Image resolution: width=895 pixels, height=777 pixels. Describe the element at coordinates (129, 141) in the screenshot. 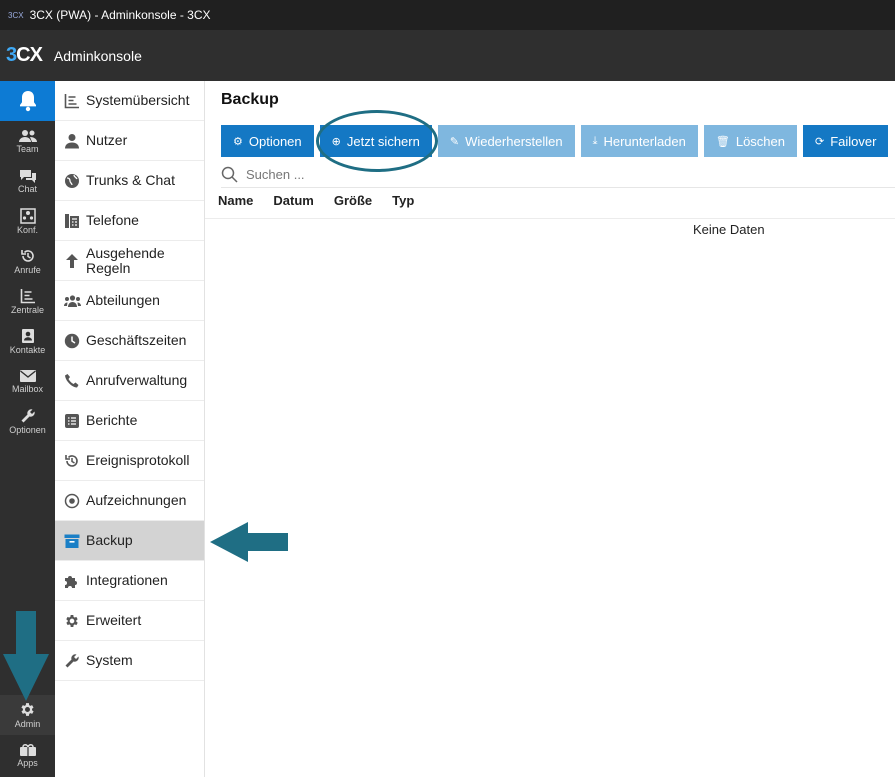

I see `nav-item-users: Nutzer` at that location.